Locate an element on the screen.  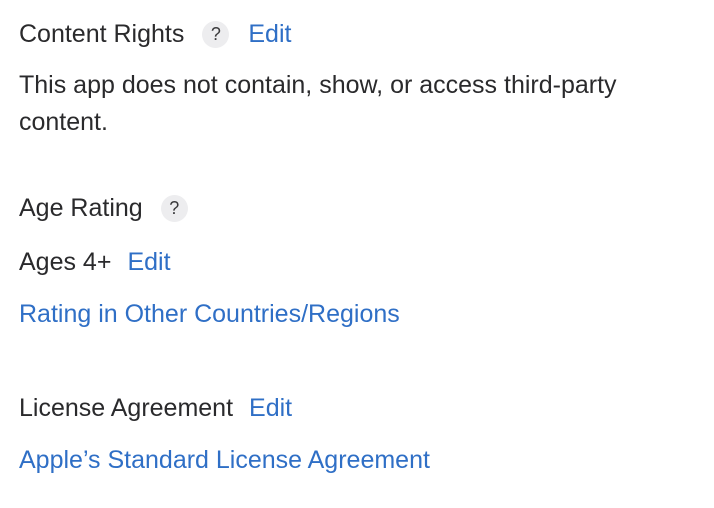
standard-license-agreement-link: Apple’s Standard License Agreement is located at coordinates (224, 460).